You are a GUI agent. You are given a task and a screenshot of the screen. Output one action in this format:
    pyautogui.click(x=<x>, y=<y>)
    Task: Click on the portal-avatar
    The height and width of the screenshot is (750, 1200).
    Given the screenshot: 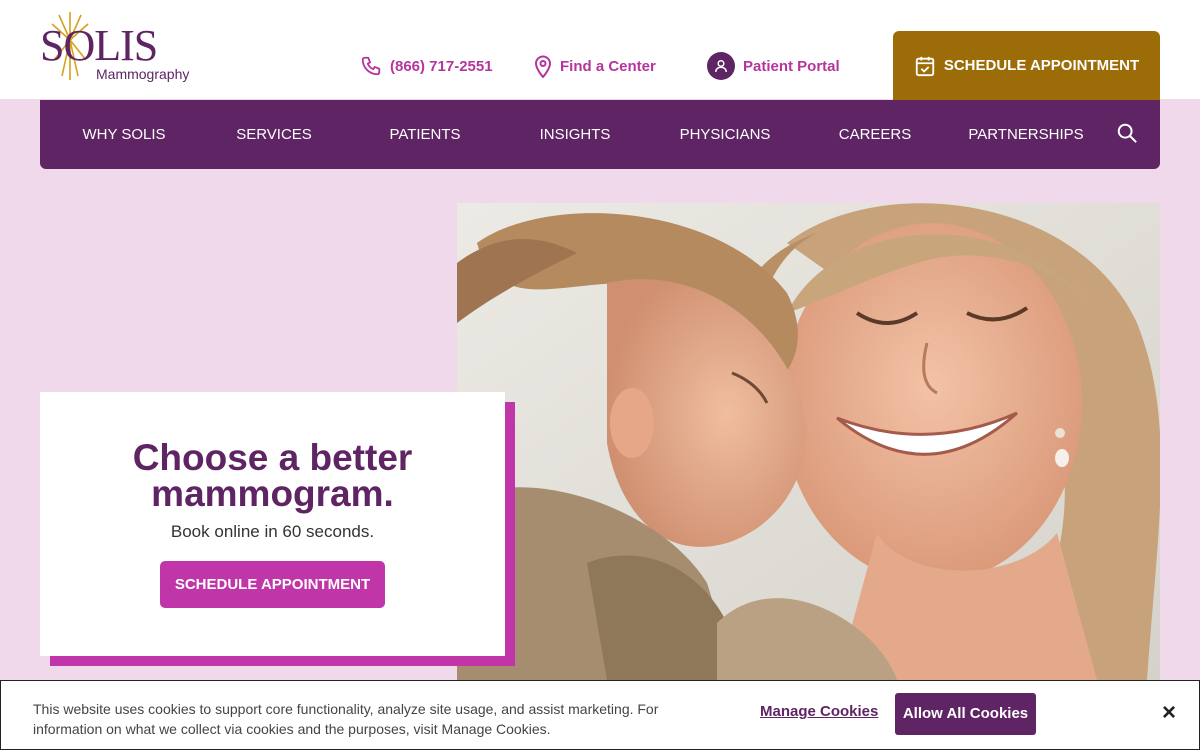 What is the action you would take?
    pyautogui.click(x=721, y=66)
    